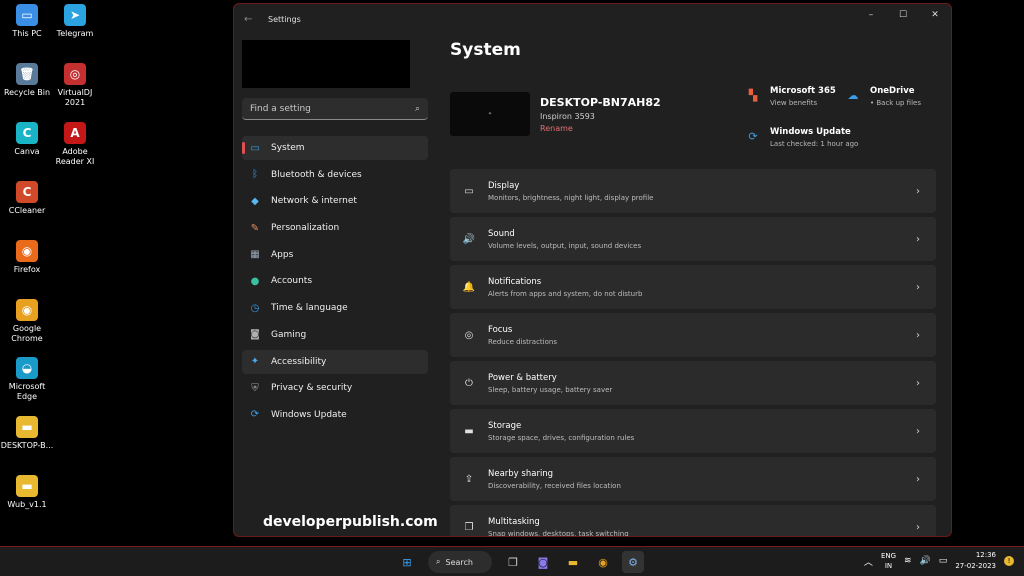 The height and width of the screenshot is (576, 1024). What do you see at coordinates (27, 427) in the screenshot?
I see `desktop-b-icon: ▬` at bounding box center [27, 427].